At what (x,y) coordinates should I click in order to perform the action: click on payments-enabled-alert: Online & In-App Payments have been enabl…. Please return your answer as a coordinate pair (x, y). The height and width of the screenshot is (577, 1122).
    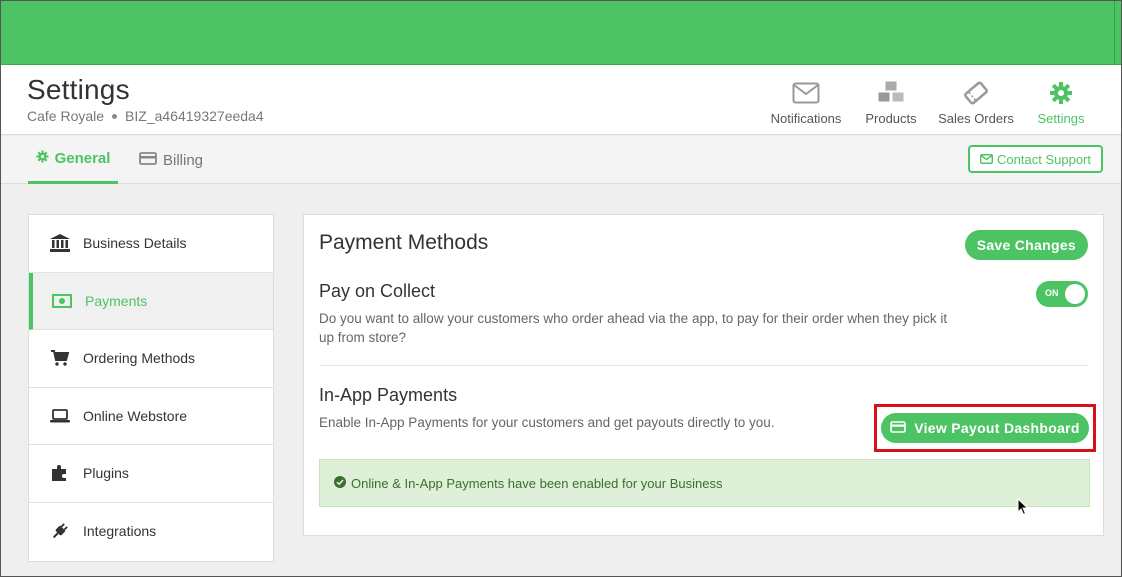
    Looking at the image, I should click on (704, 483).